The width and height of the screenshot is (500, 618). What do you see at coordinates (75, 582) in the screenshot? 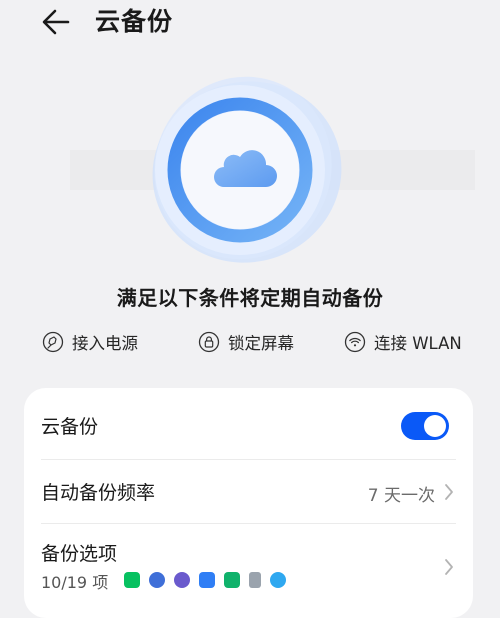
I see `backup-options-count: 10/19 项` at bounding box center [75, 582].